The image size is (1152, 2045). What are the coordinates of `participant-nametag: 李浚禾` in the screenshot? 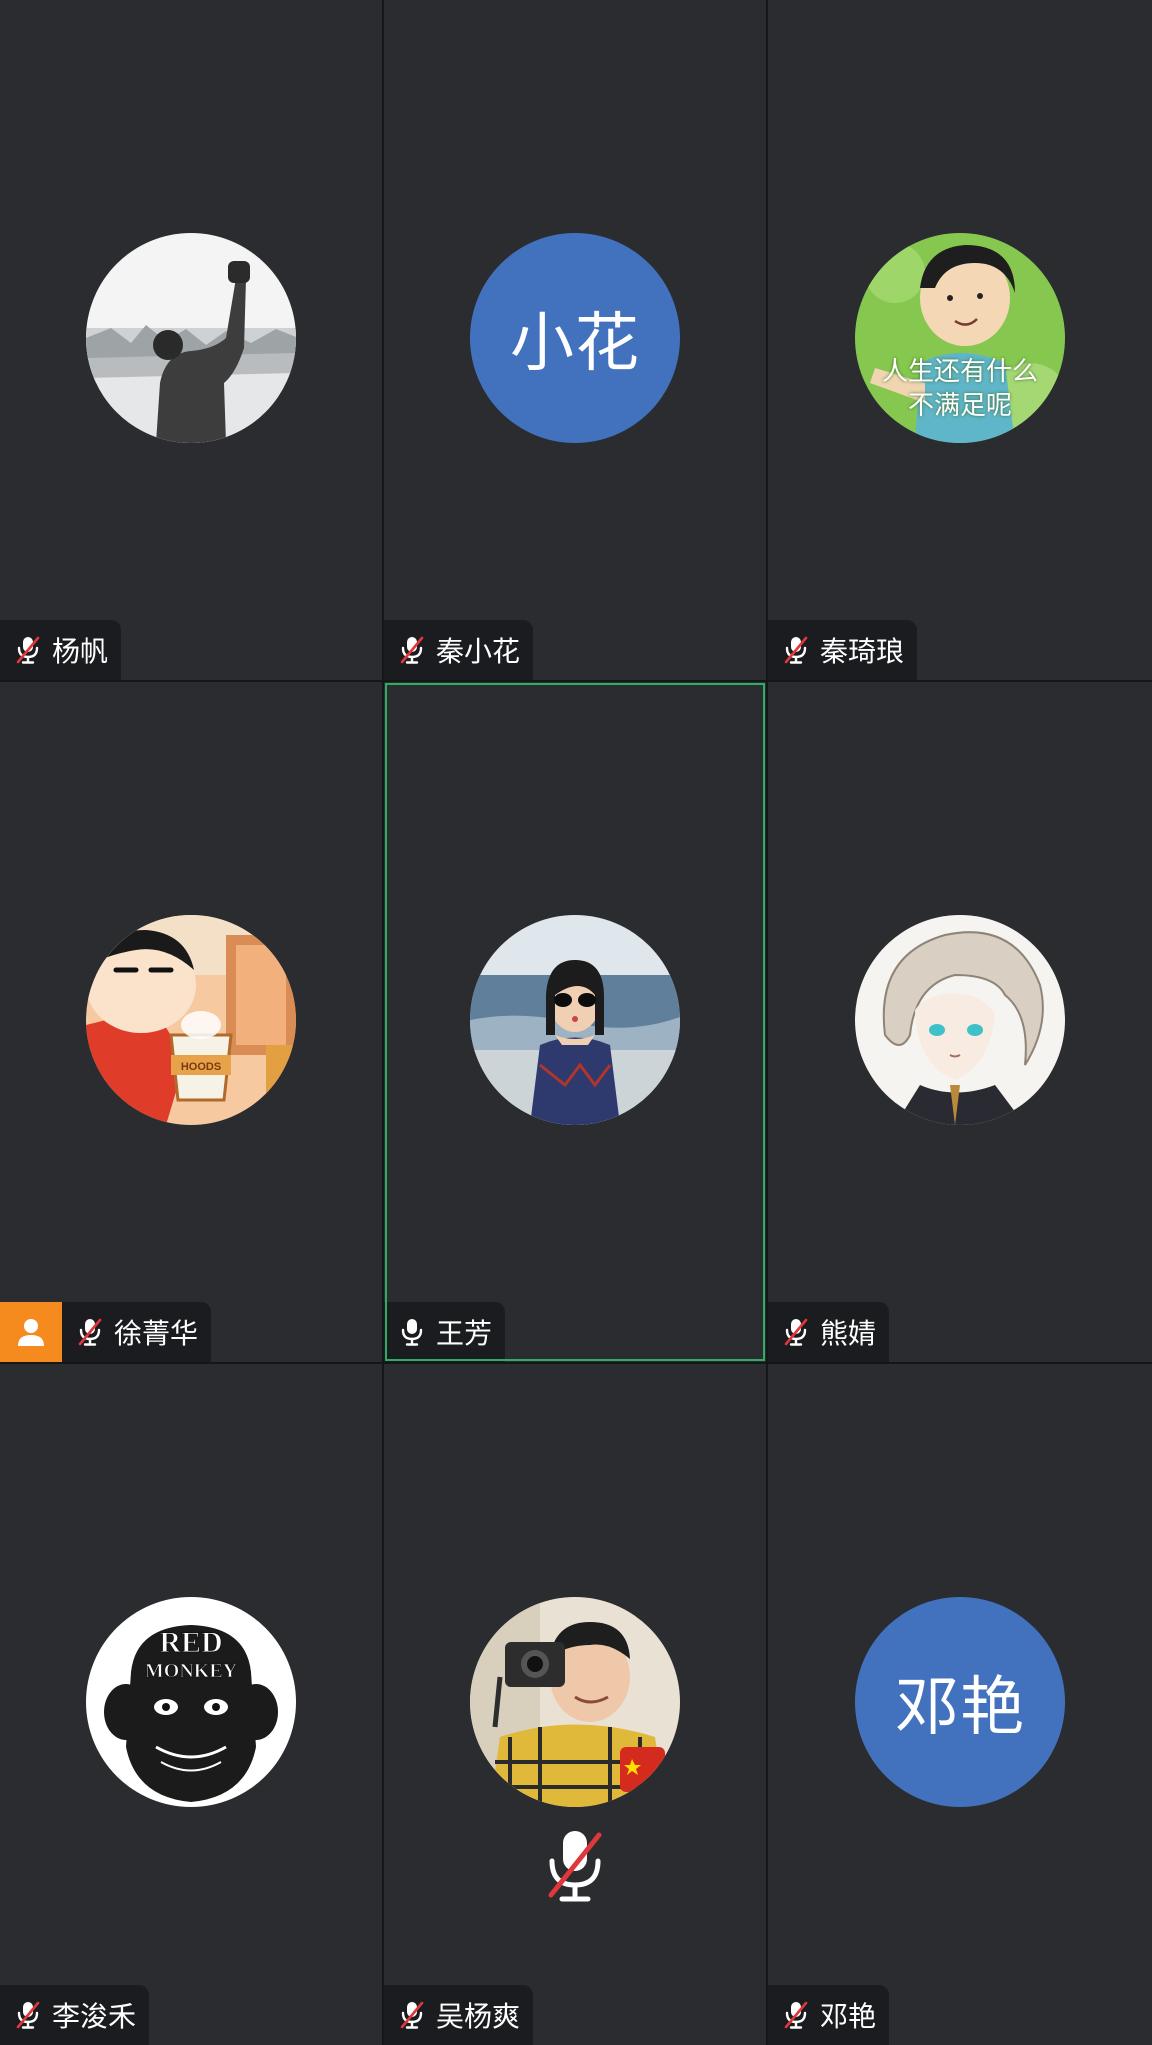 It's located at (75, 2015).